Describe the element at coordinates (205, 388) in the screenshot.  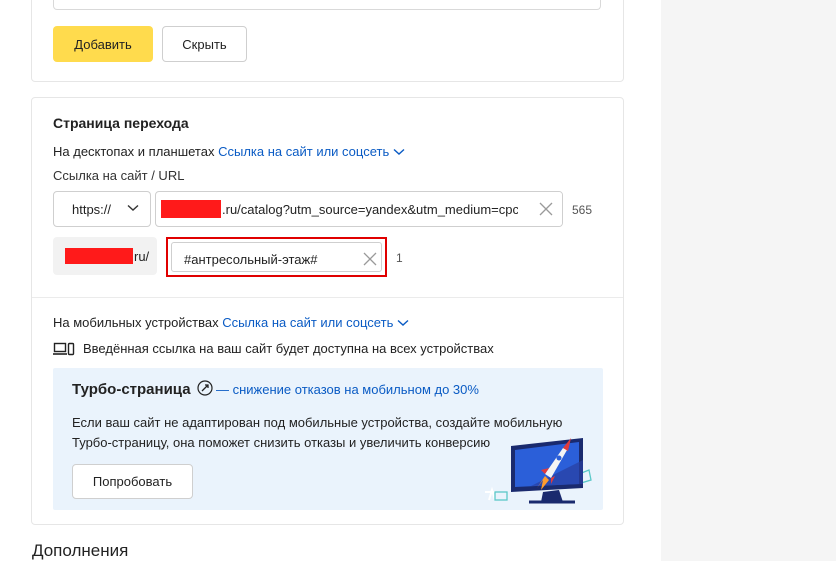
I see `rocket-icon` at that location.